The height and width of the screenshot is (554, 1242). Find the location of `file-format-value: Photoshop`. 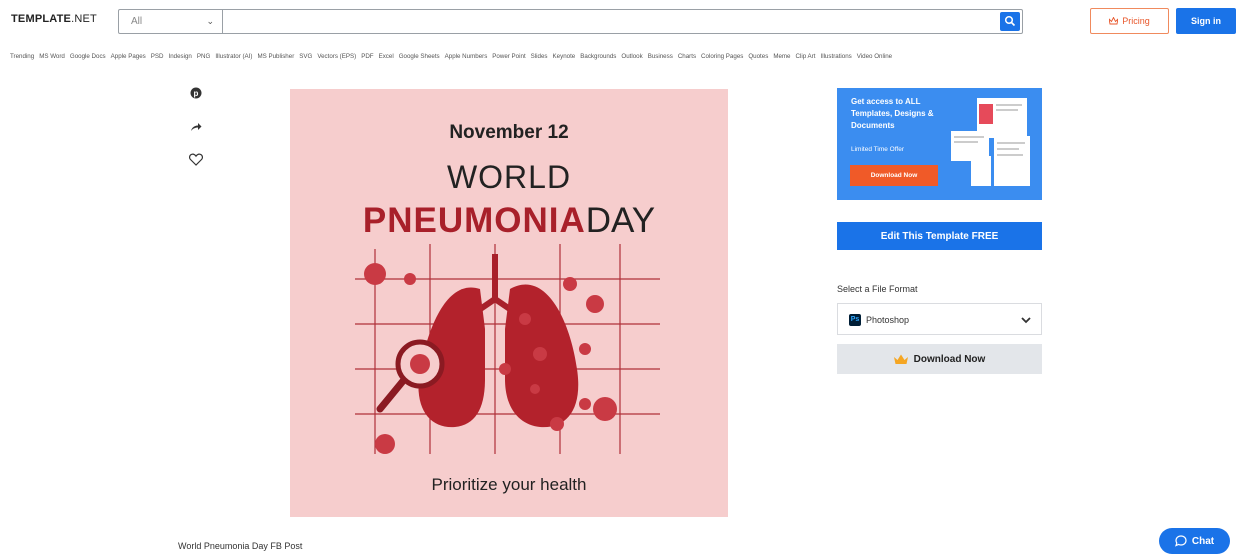

file-format-value: Photoshop is located at coordinates (888, 320).